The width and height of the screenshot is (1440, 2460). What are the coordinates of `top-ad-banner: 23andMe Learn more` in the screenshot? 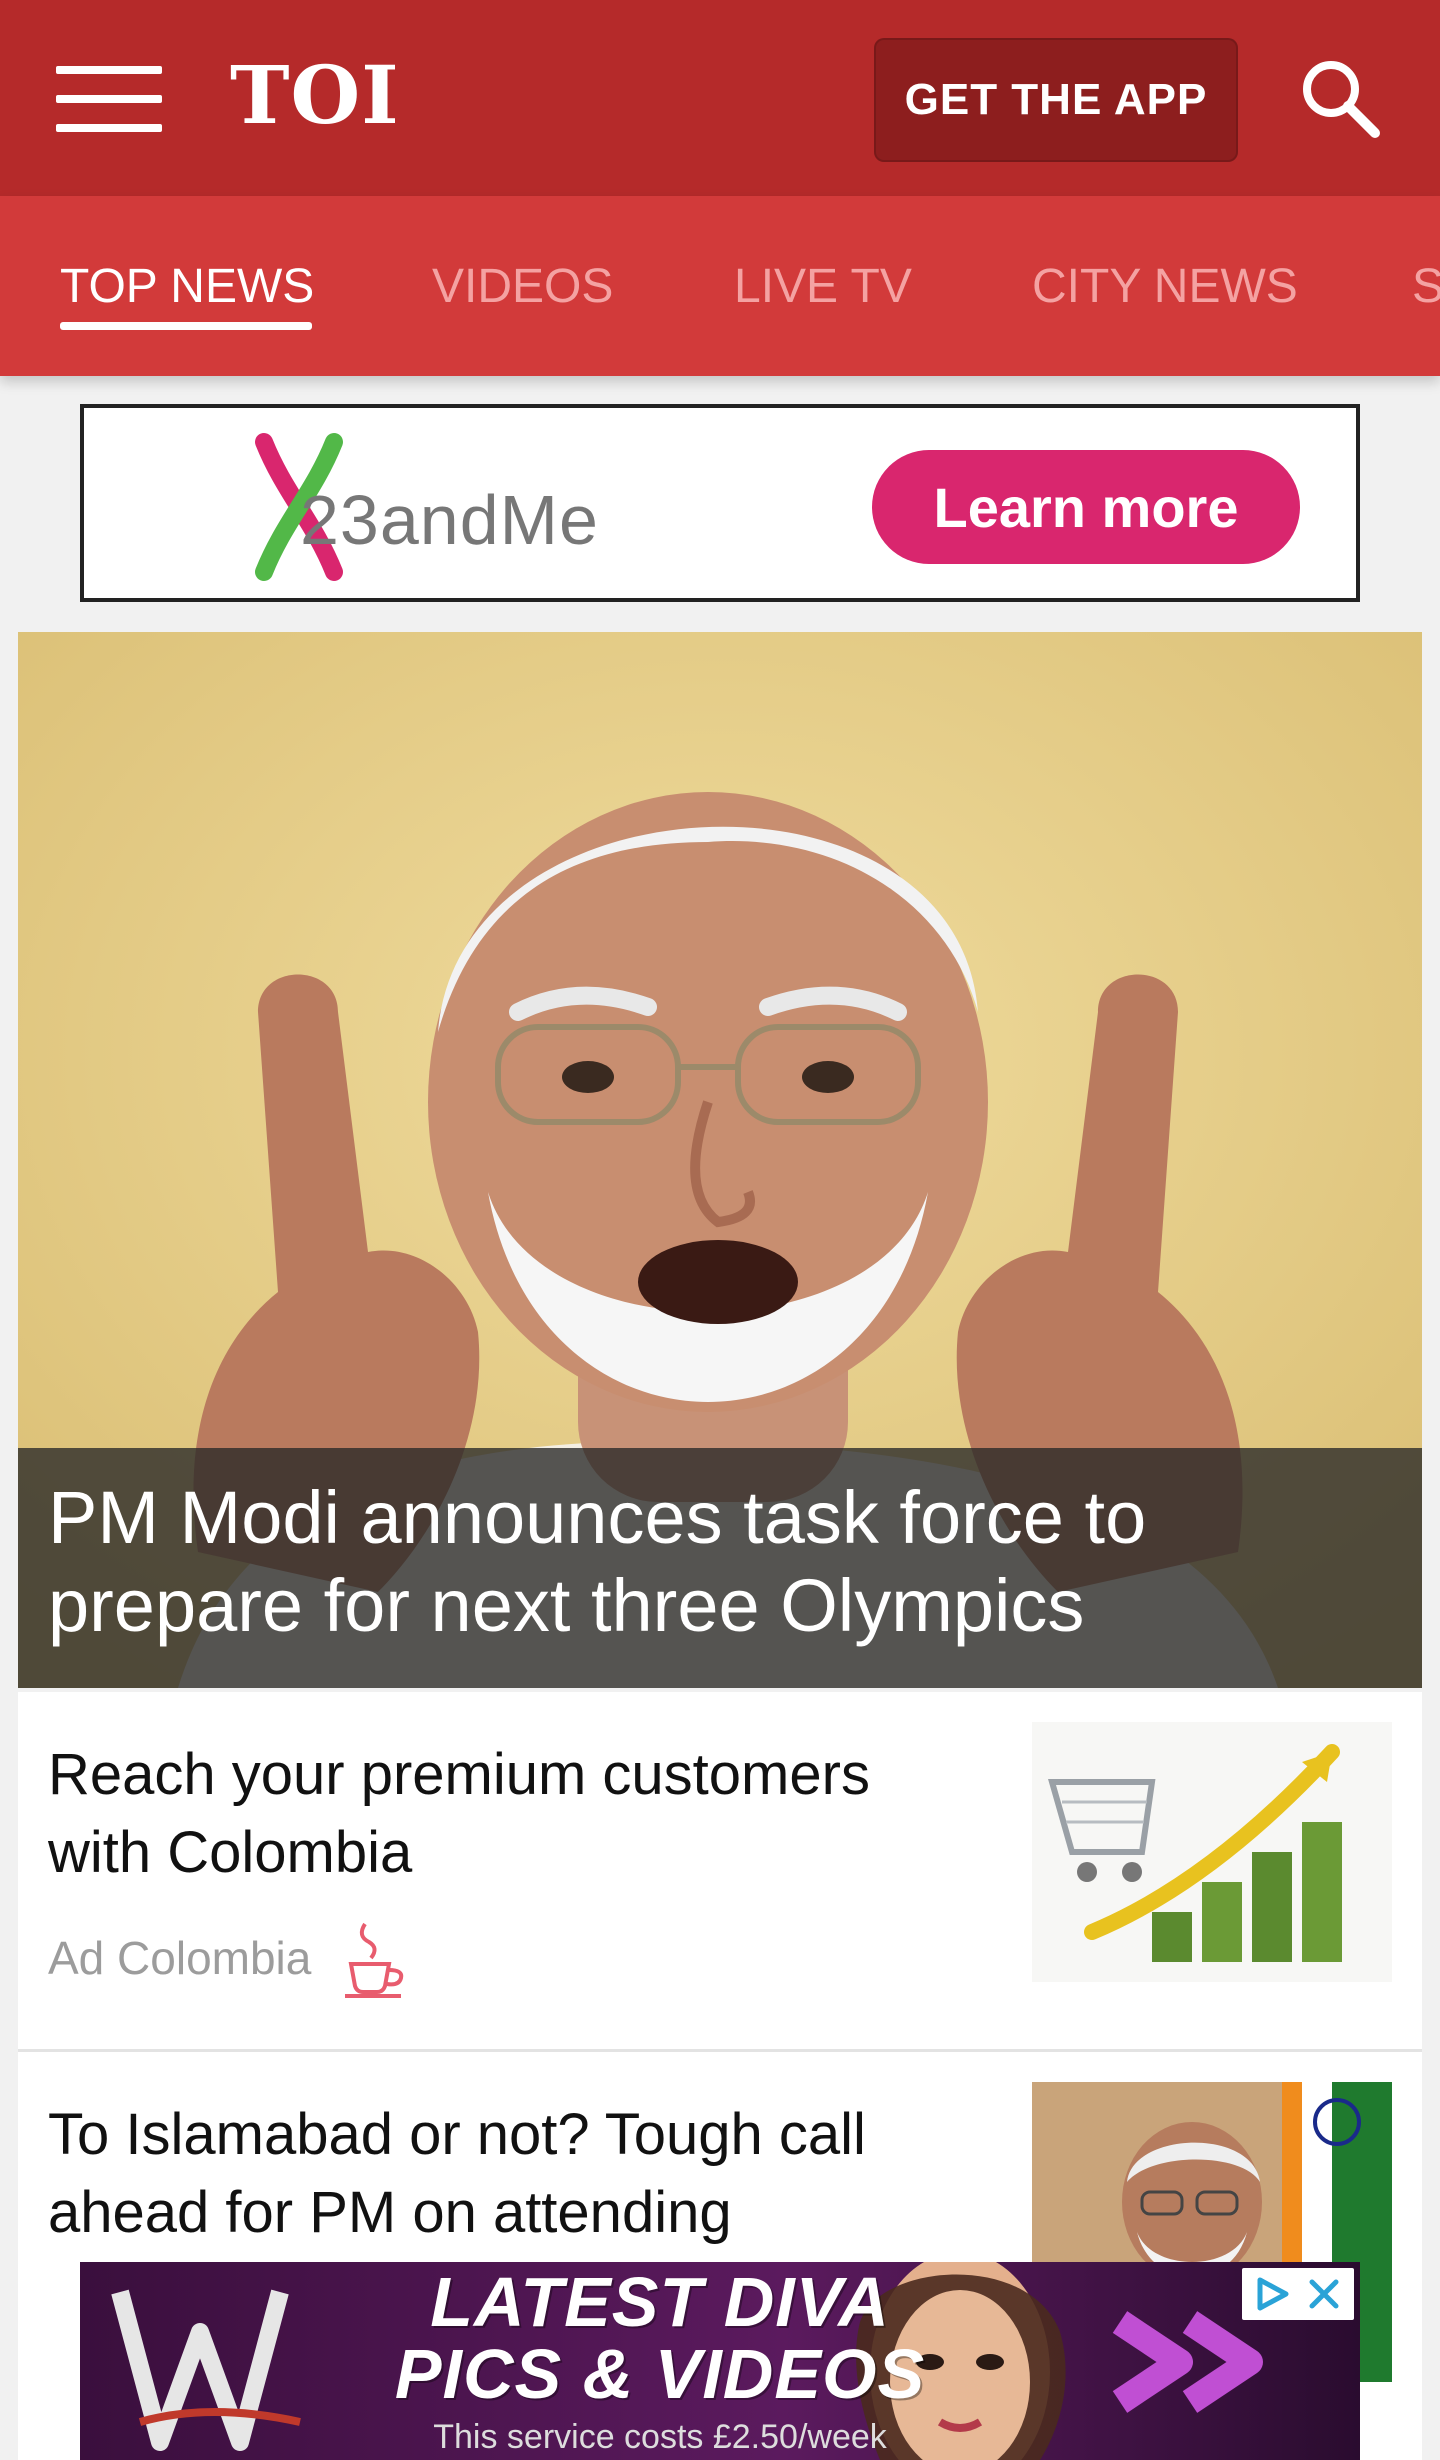 It's located at (720, 503).